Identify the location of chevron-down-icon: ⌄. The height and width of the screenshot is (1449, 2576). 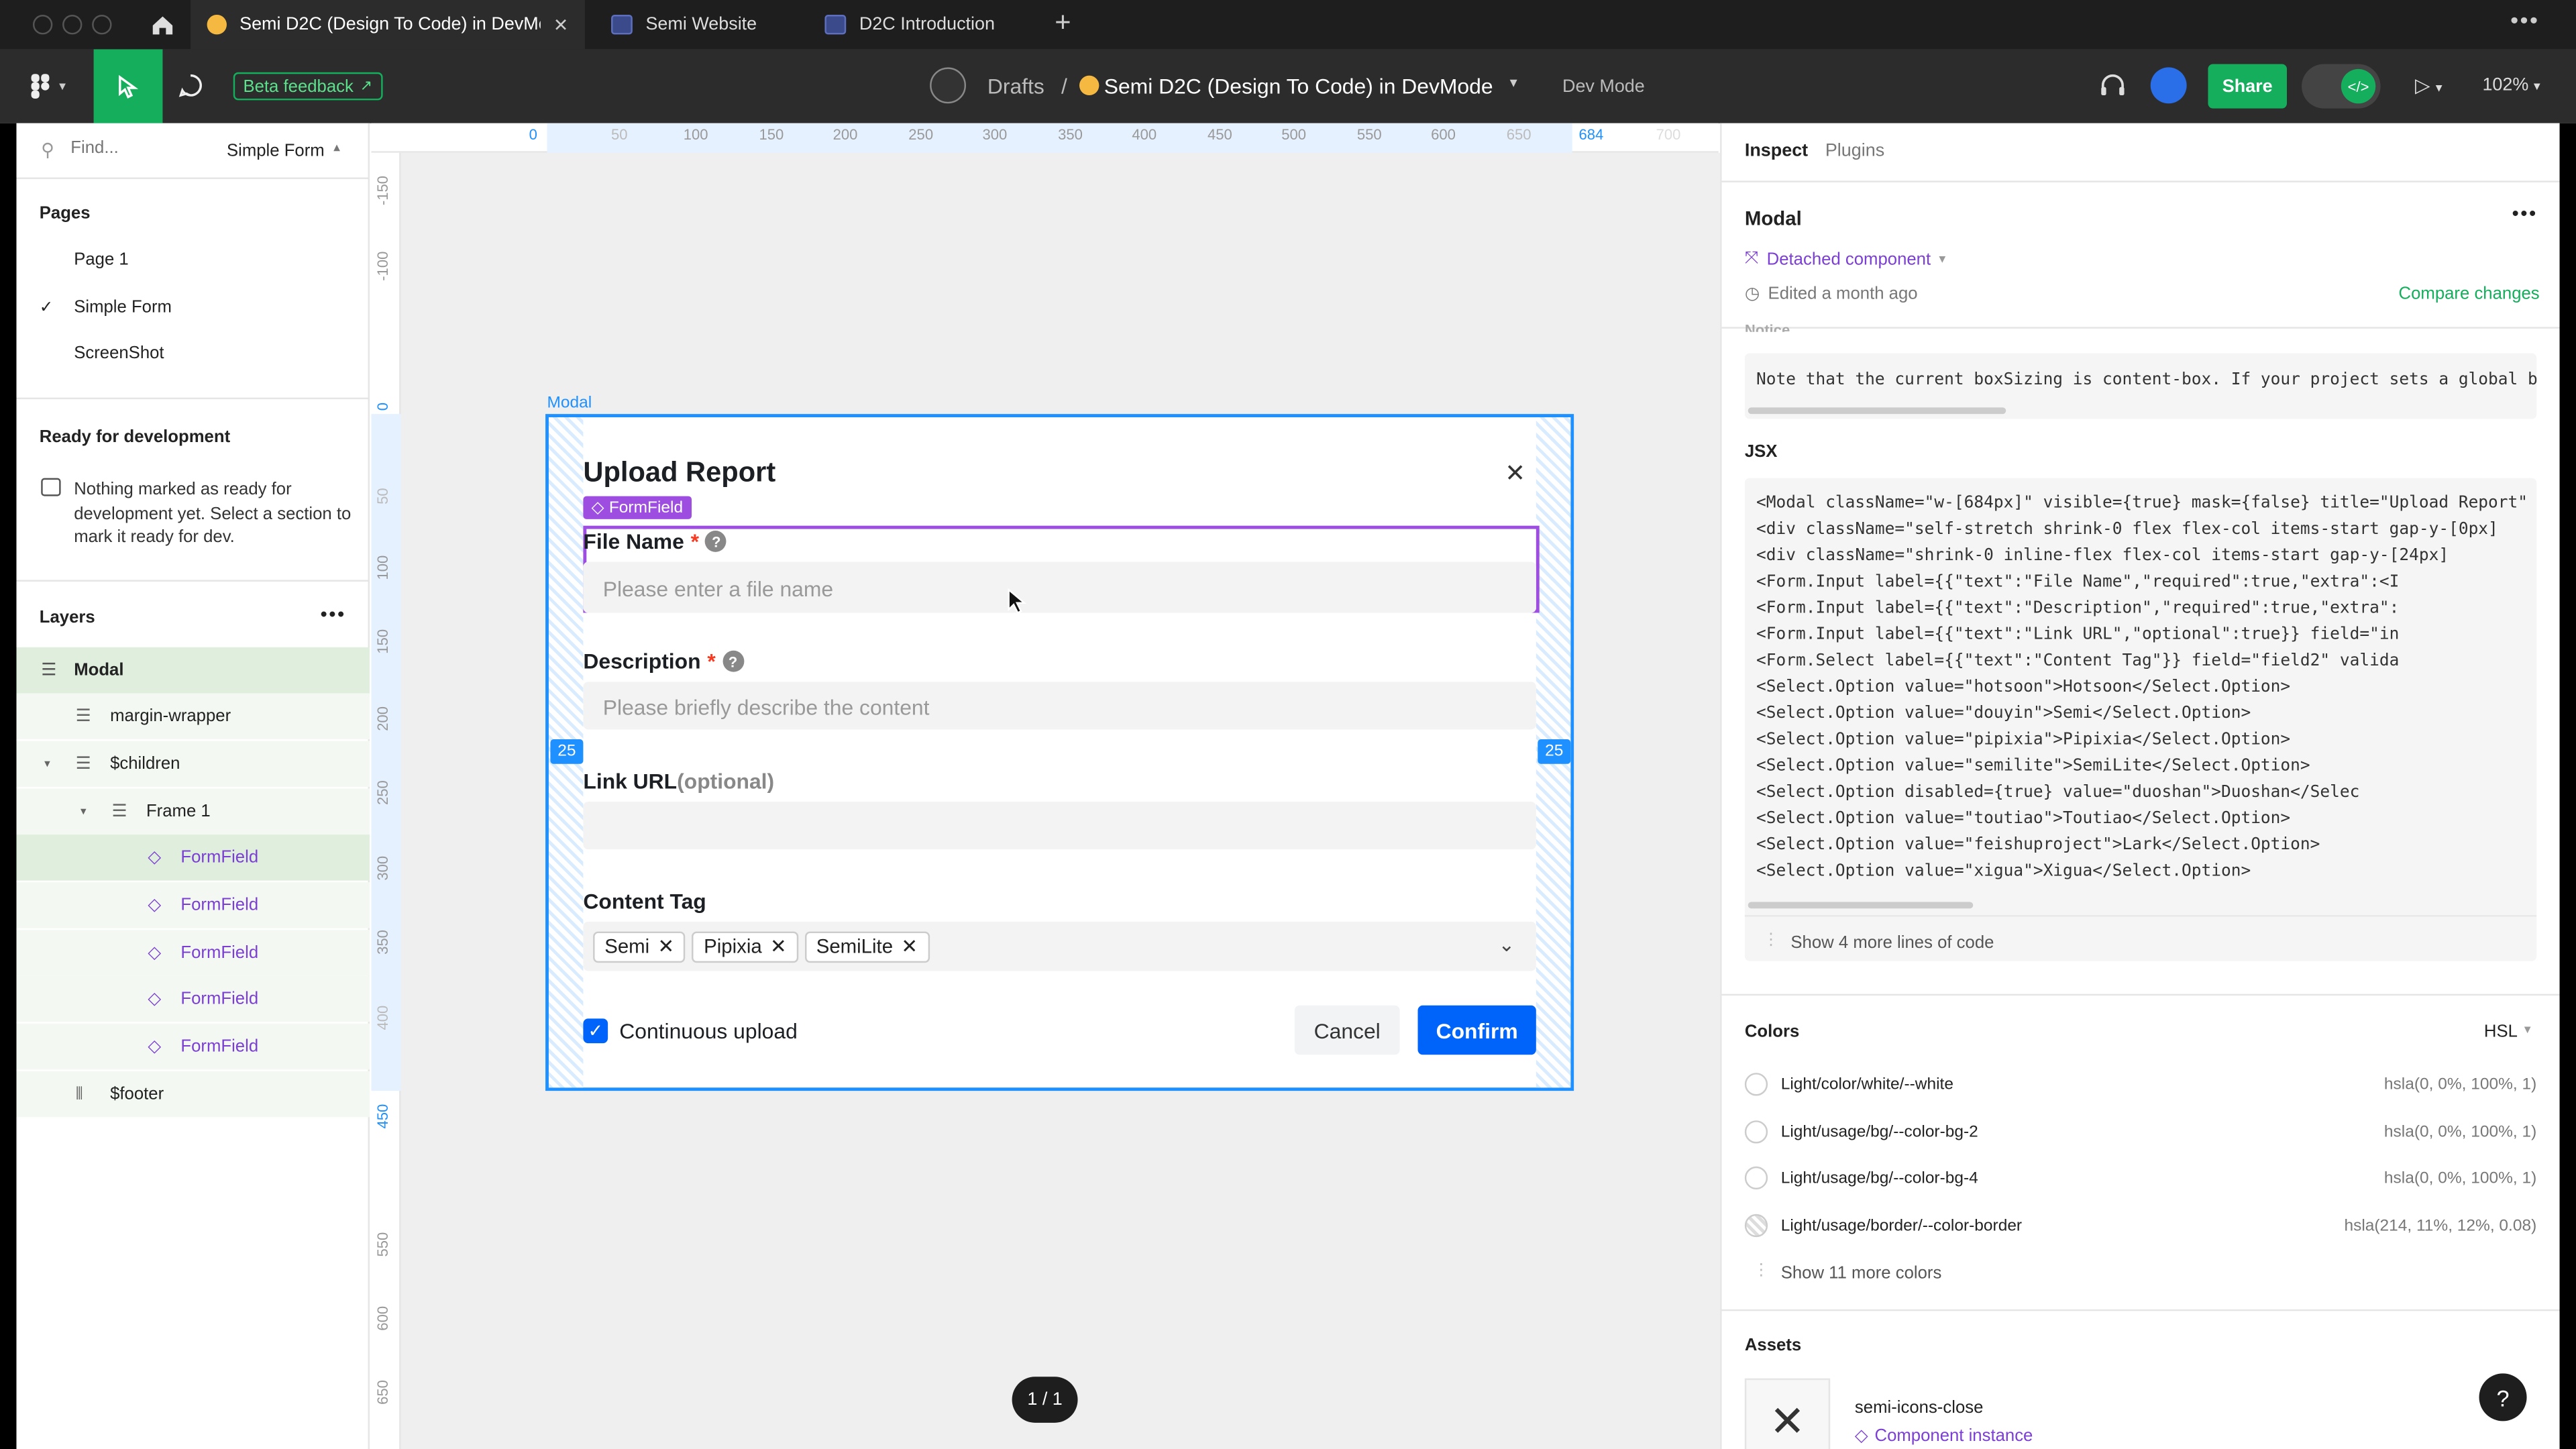
(1506, 944).